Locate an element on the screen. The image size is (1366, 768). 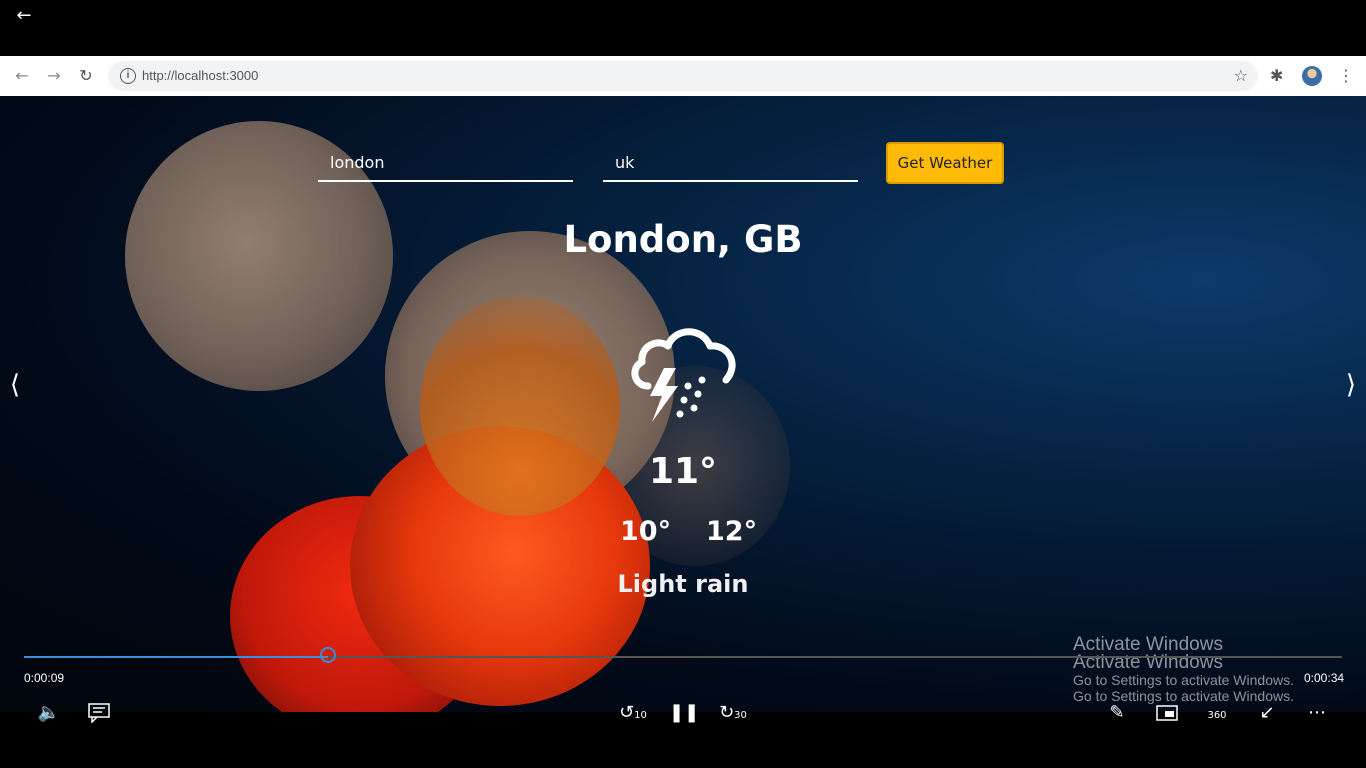
seek-bar is located at coordinates (683, 655).